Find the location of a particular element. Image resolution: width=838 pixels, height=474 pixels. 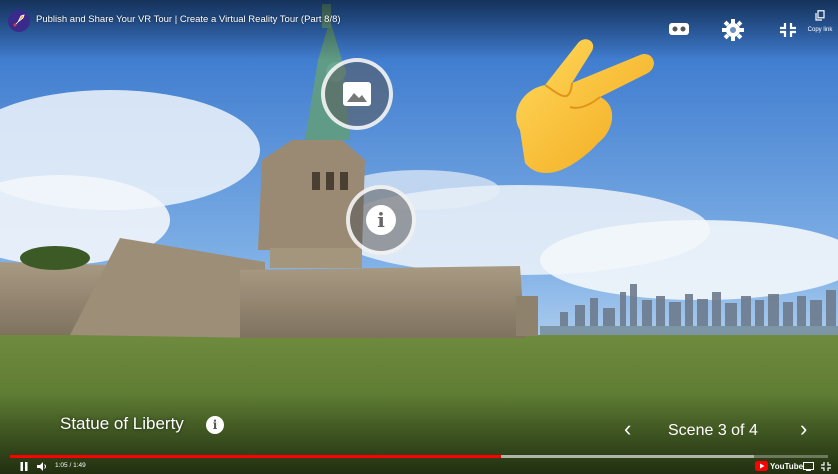

scene-counter: Scene 3 of 4 is located at coordinates (713, 430).